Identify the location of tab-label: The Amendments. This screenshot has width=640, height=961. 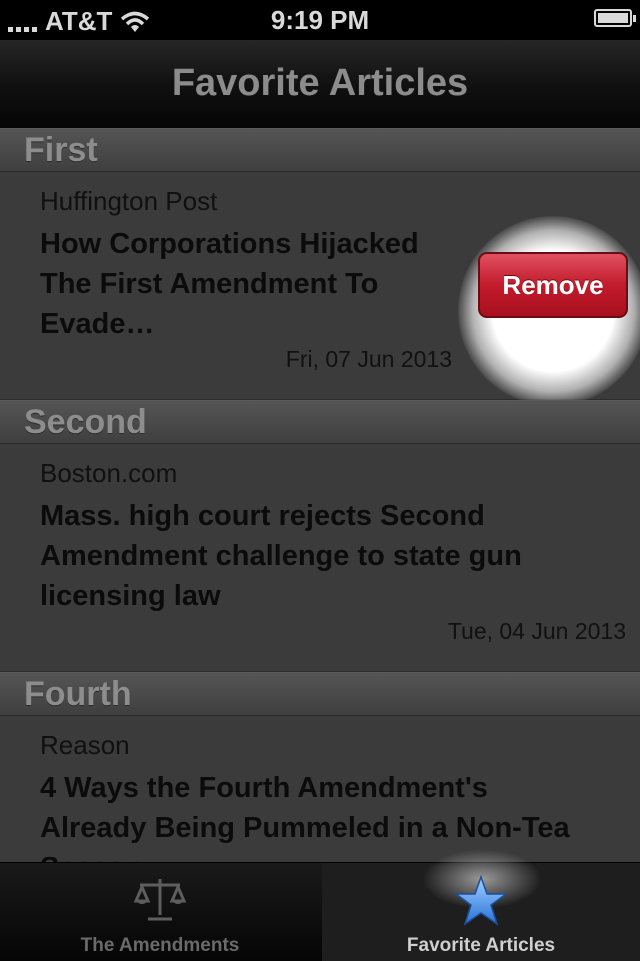
(160, 945).